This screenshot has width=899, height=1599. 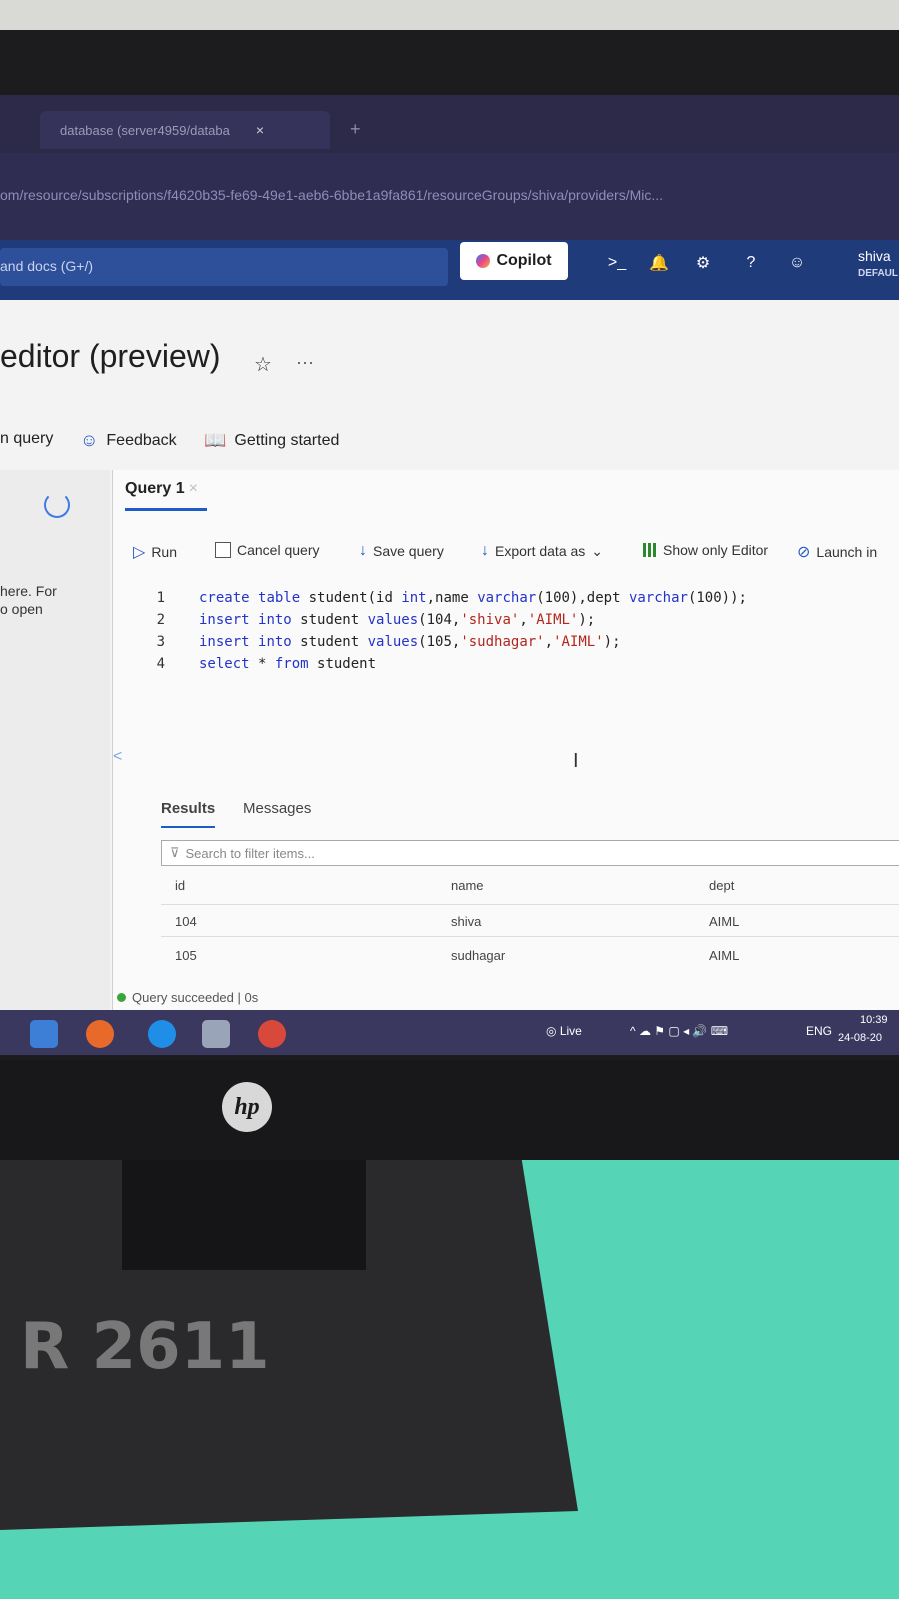 What do you see at coordinates (874, 256) in the screenshot?
I see `user-name: shiva` at bounding box center [874, 256].